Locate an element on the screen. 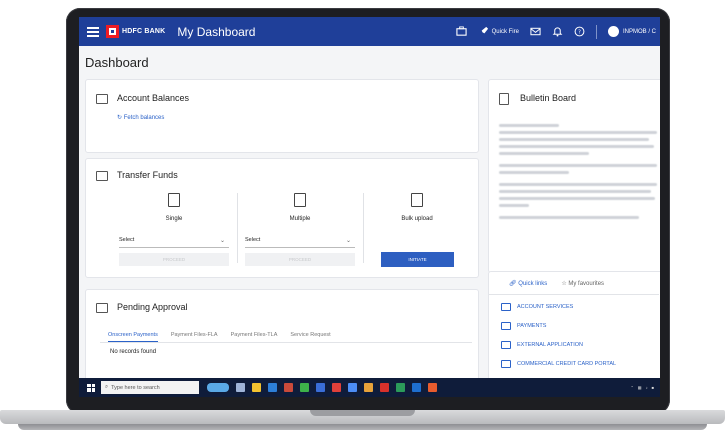  tab-quick-links: 🔗︎ Quick links is located at coordinates (528, 283).